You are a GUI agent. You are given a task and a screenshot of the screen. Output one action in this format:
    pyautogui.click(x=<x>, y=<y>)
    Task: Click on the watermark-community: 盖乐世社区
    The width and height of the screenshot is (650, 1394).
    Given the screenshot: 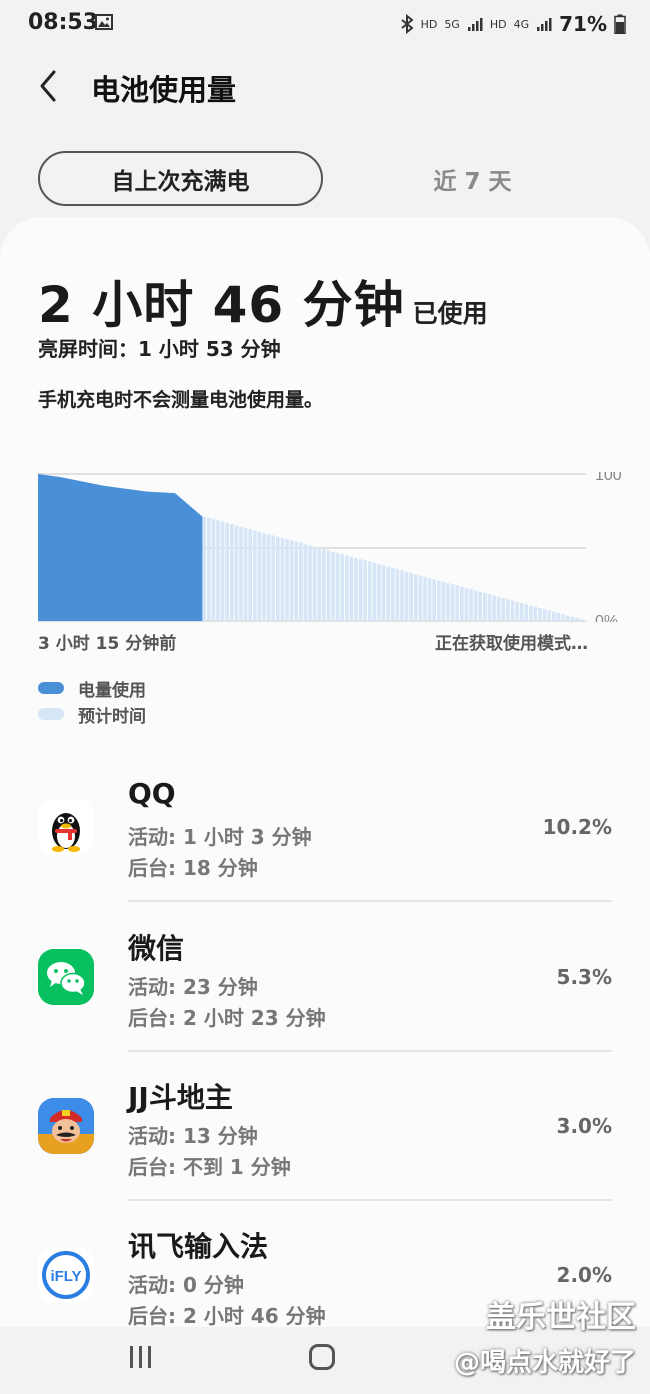 What is the action you would take?
    pyautogui.click(x=561, y=1317)
    